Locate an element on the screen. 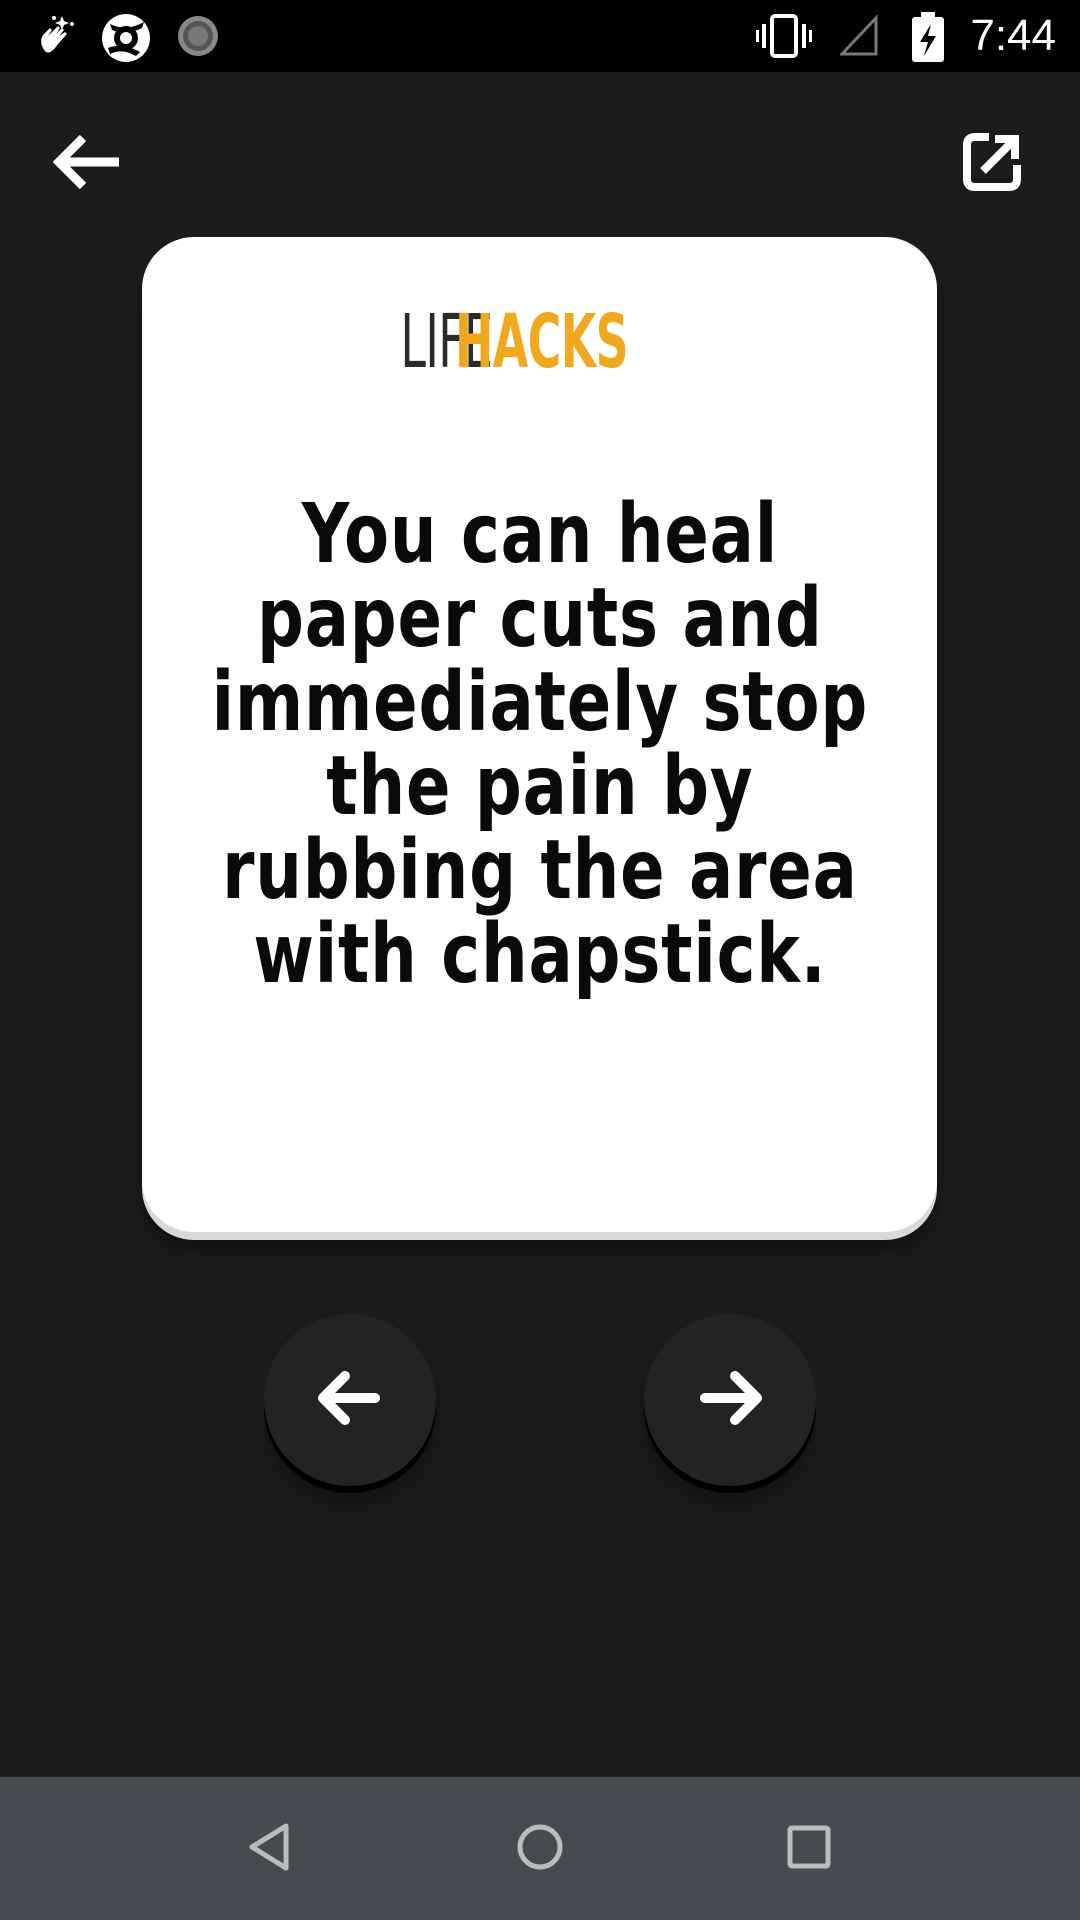  system-back-button is located at coordinates (270, 1849).